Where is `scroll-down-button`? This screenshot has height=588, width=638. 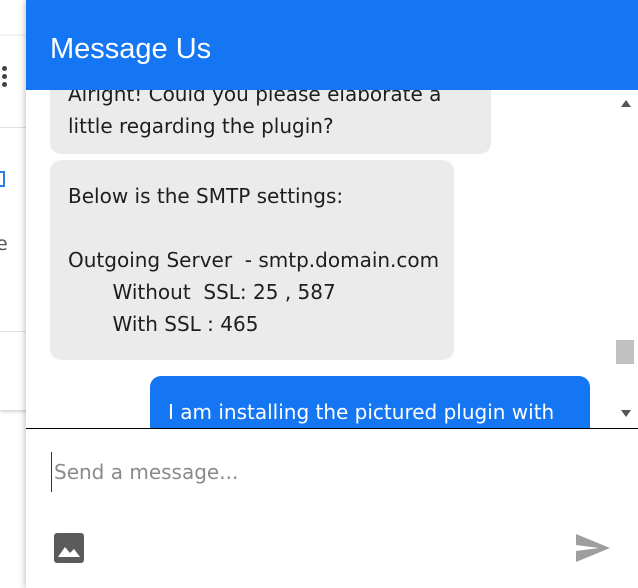 scroll-down-button is located at coordinates (626, 414).